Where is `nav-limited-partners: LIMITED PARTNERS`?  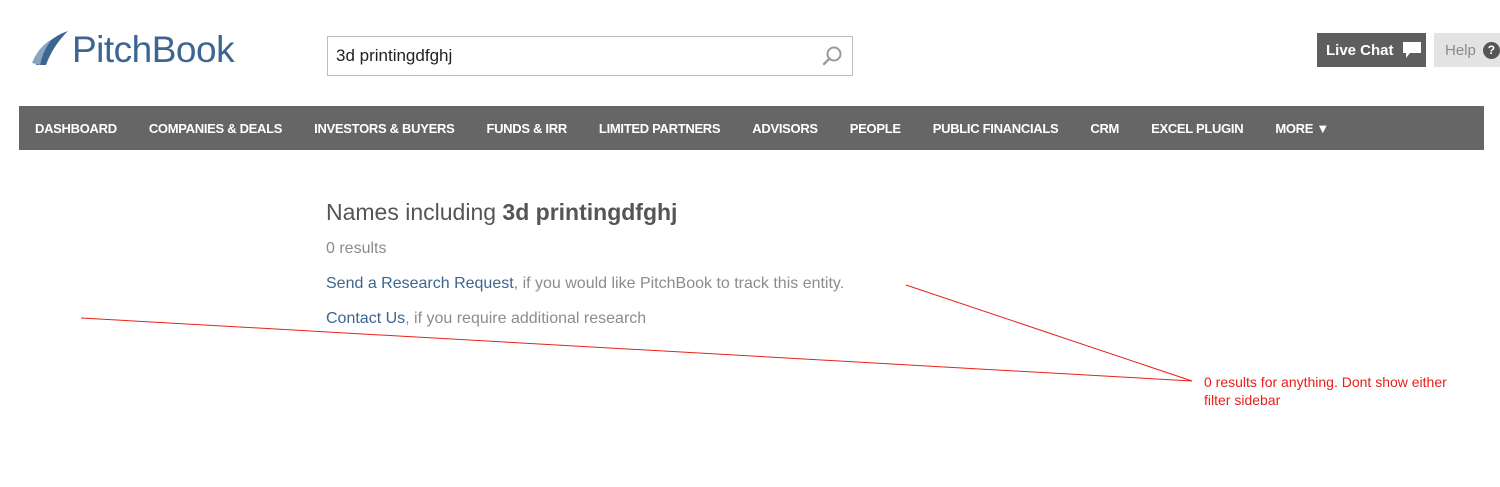
nav-limited-partners: LIMITED PARTNERS is located at coordinates (660, 128).